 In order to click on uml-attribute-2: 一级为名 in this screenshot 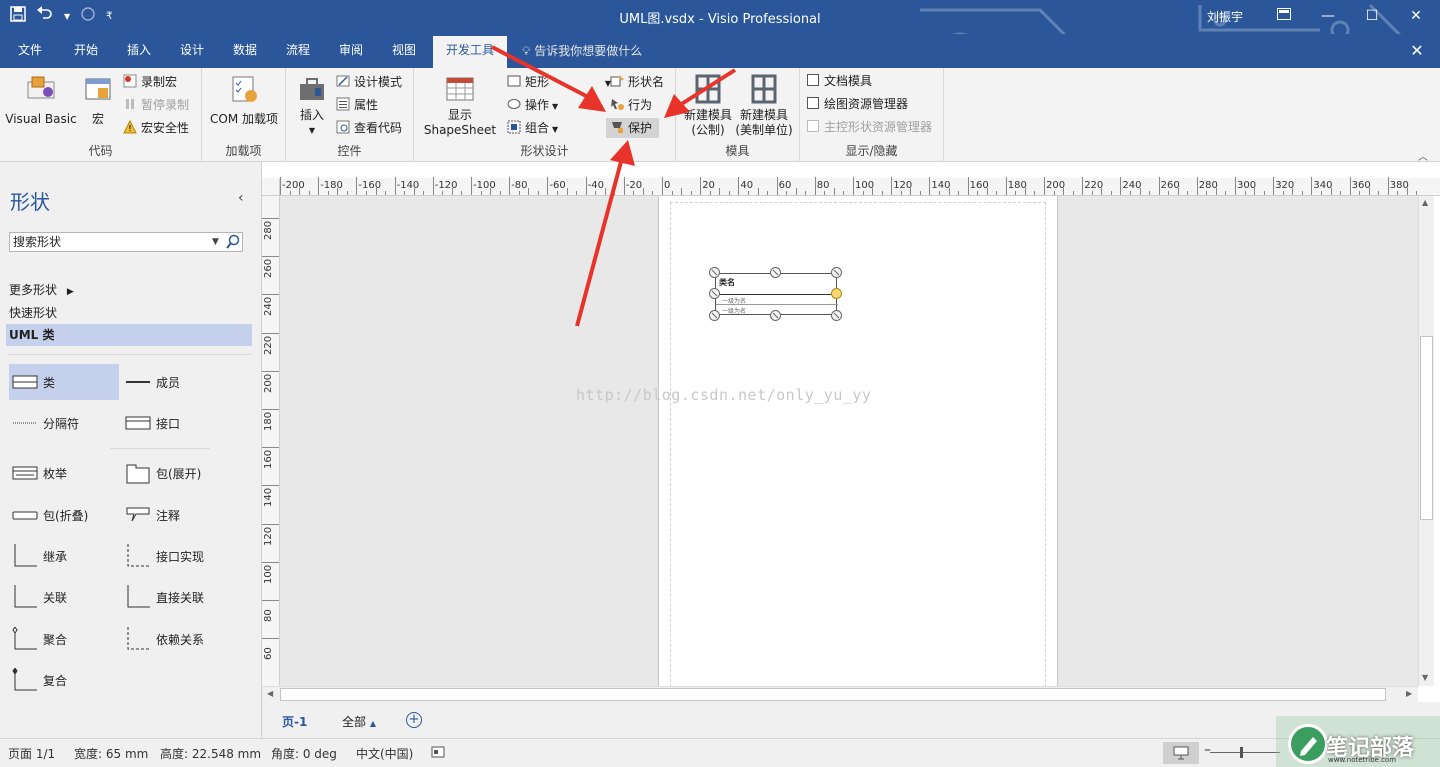, I will do `click(734, 310)`.